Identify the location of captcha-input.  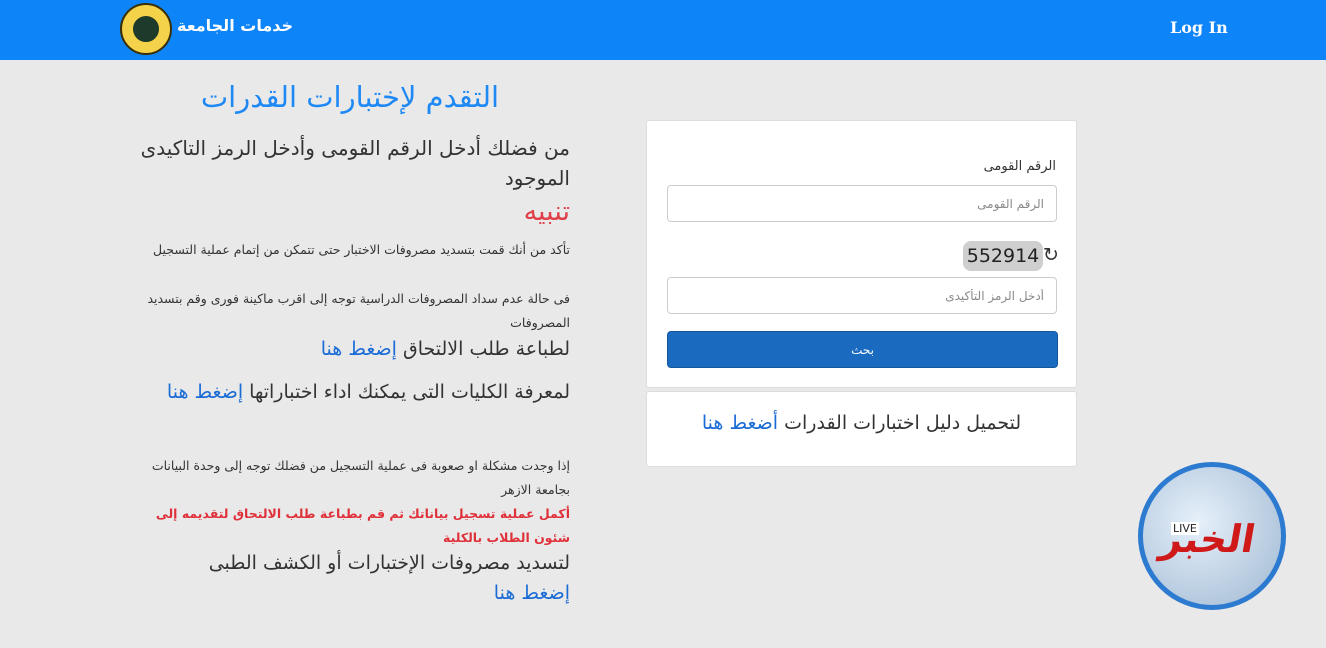
(862, 295).